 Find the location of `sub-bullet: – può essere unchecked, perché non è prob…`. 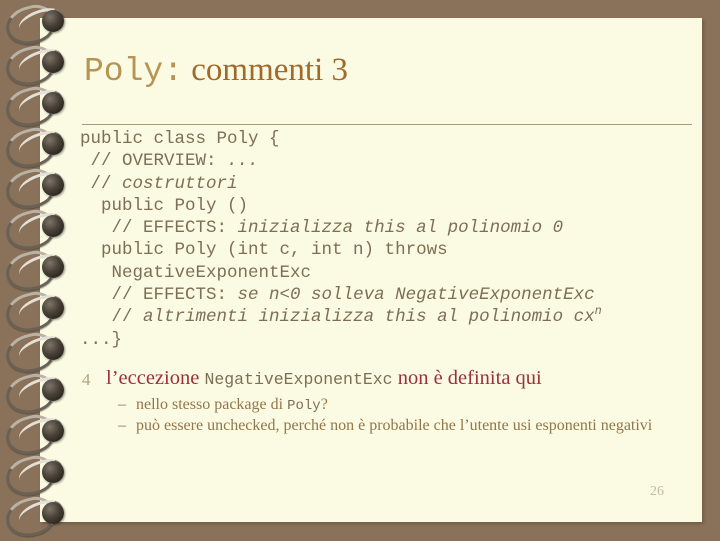

sub-bullet: – può essere unchecked, perché non è prob… is located at coordinates (406, 426).